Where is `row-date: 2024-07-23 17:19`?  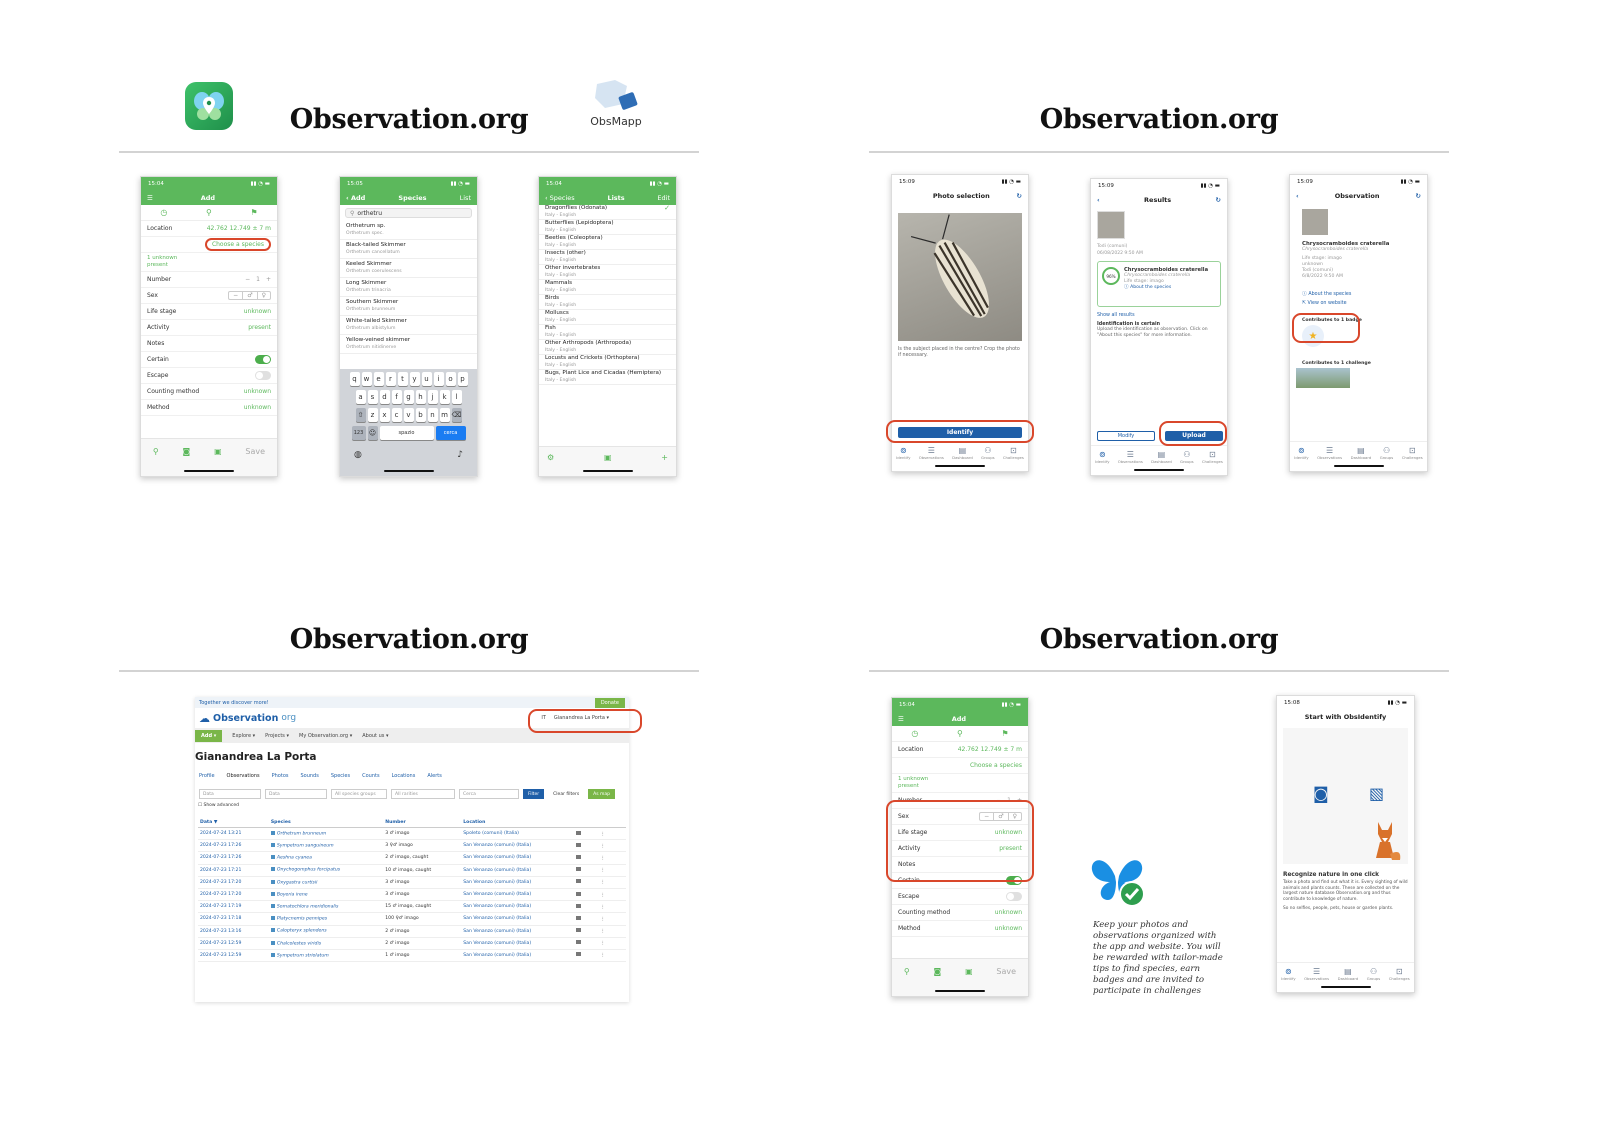
row-date: 2024-07-23 17:19 is located at coordinates (233, 907).